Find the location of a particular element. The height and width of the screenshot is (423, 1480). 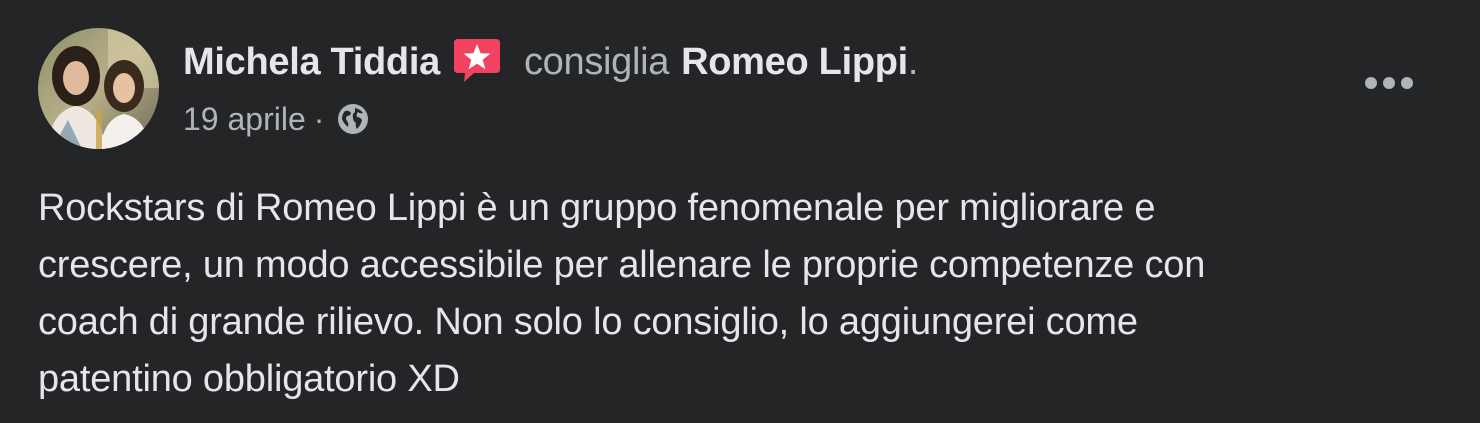

author-name-link: Michela Tiddia is located at coordinates (311, 62).